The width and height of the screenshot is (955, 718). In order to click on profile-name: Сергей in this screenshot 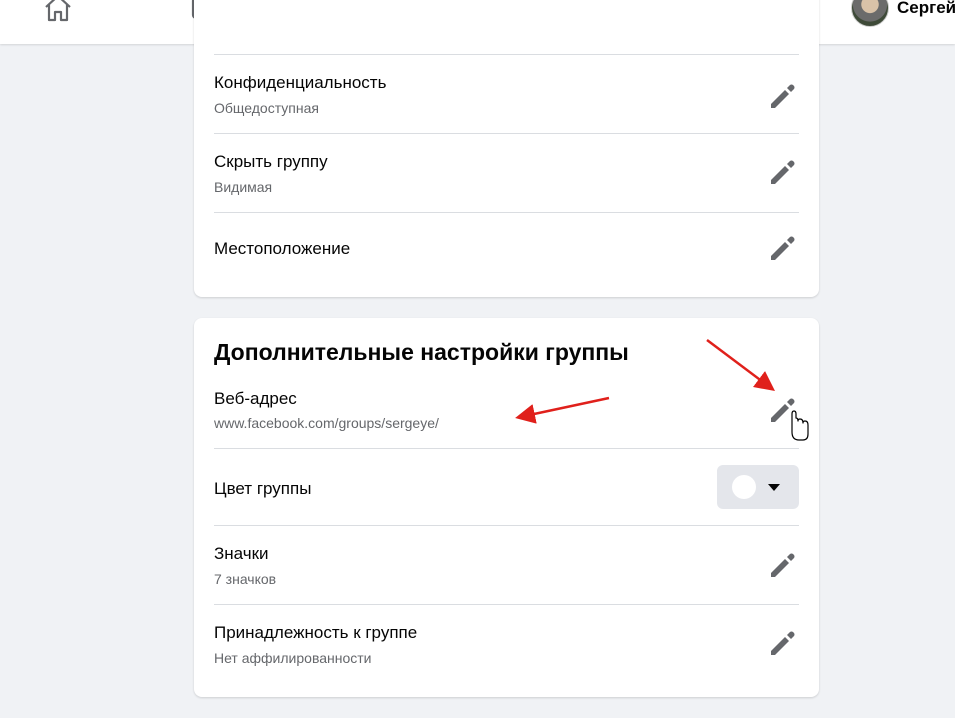, I will do `click(926, 8)`.